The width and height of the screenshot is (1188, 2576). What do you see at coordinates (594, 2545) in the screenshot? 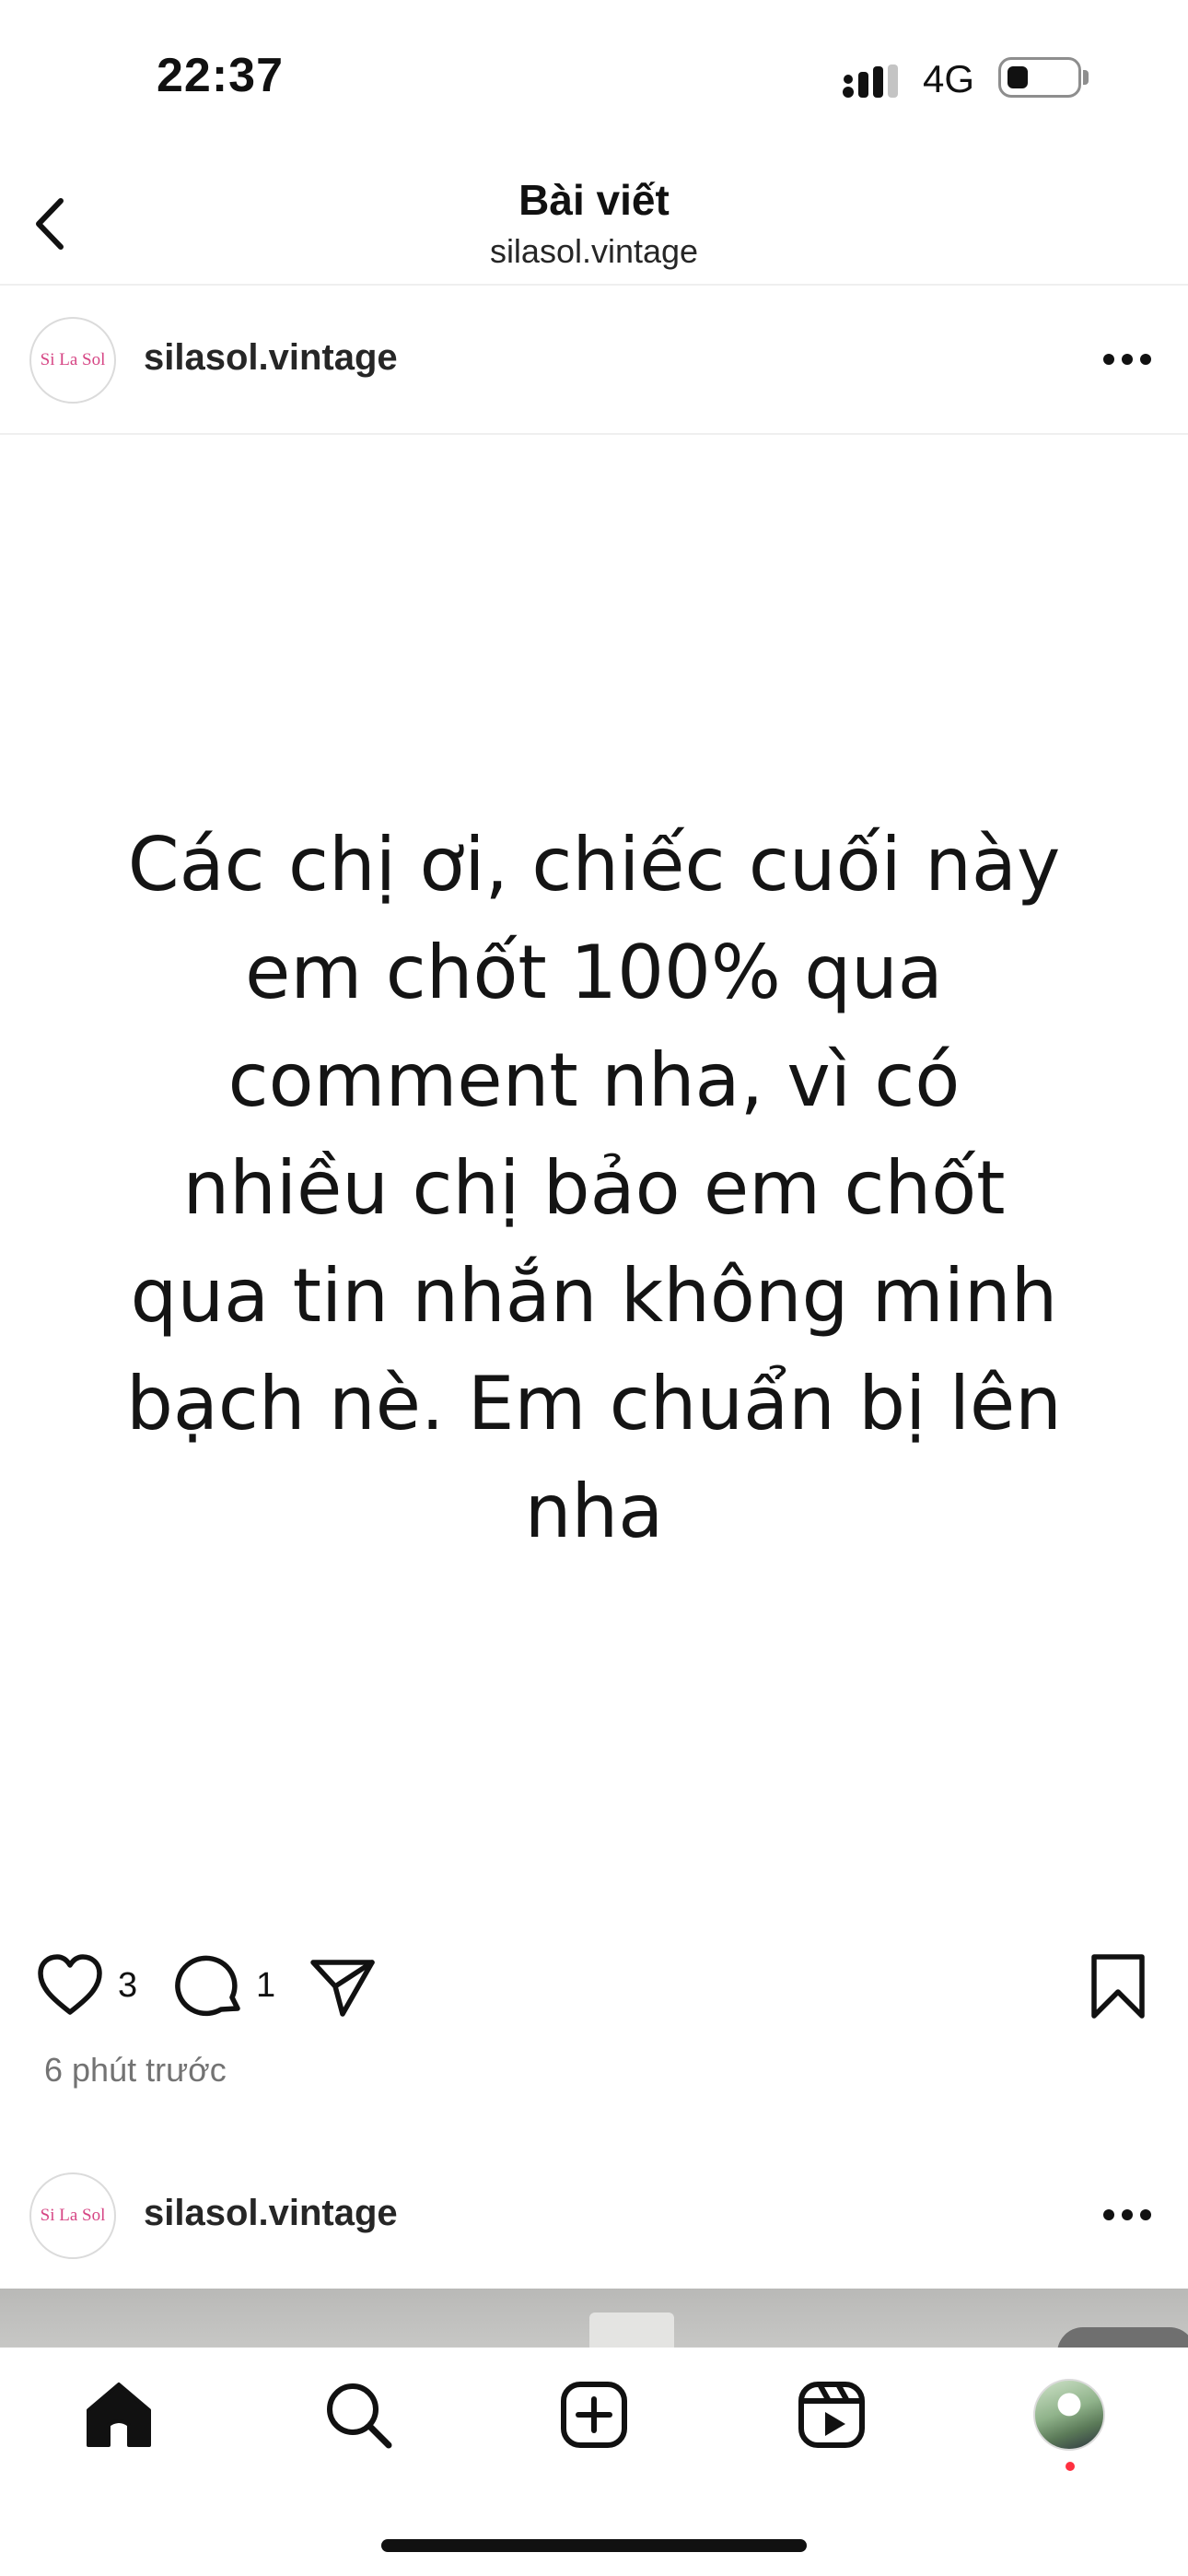
I see `home-indicator` at bounding box center [594, 2545].